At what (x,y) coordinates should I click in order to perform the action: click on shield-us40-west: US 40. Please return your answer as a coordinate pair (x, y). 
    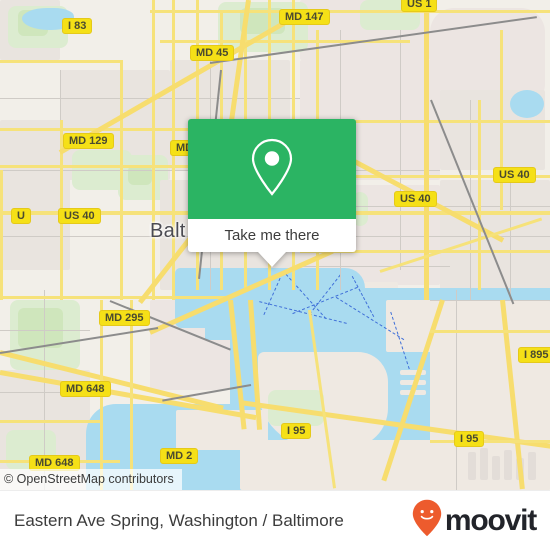
    Looking at the image, I should click on (79, 216).